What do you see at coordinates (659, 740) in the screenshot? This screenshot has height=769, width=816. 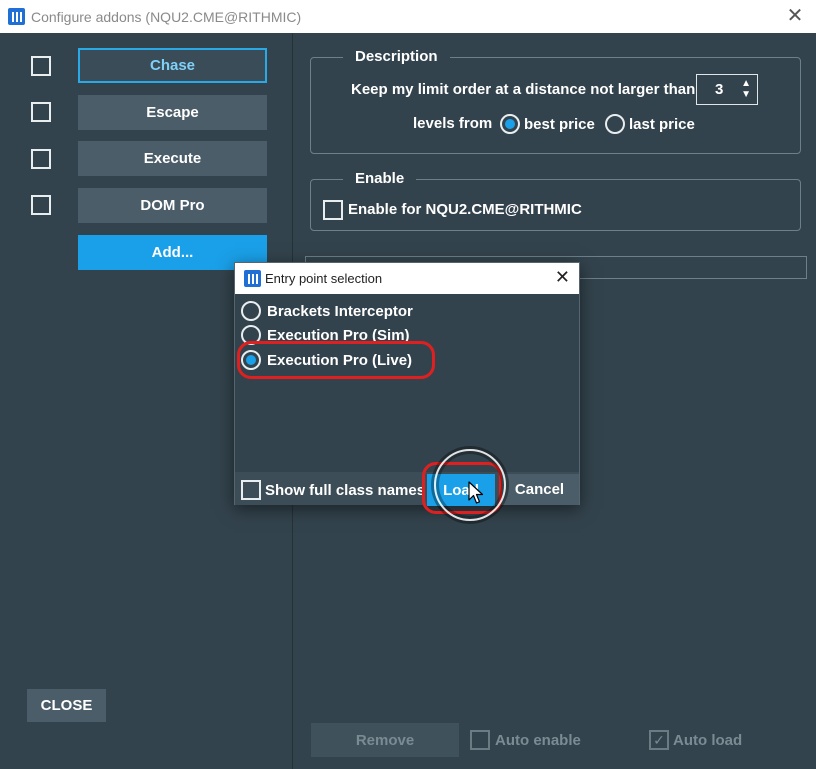 I see `auto-load-checkbox: ✓` at bounding box center [659, 740].